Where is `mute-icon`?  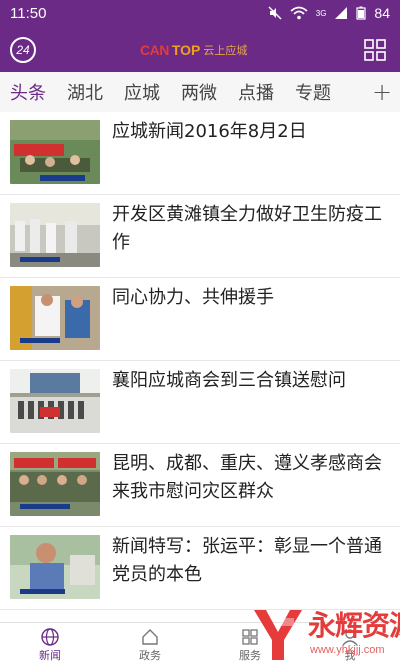 mute-icon is located at coordinates (275, 13).